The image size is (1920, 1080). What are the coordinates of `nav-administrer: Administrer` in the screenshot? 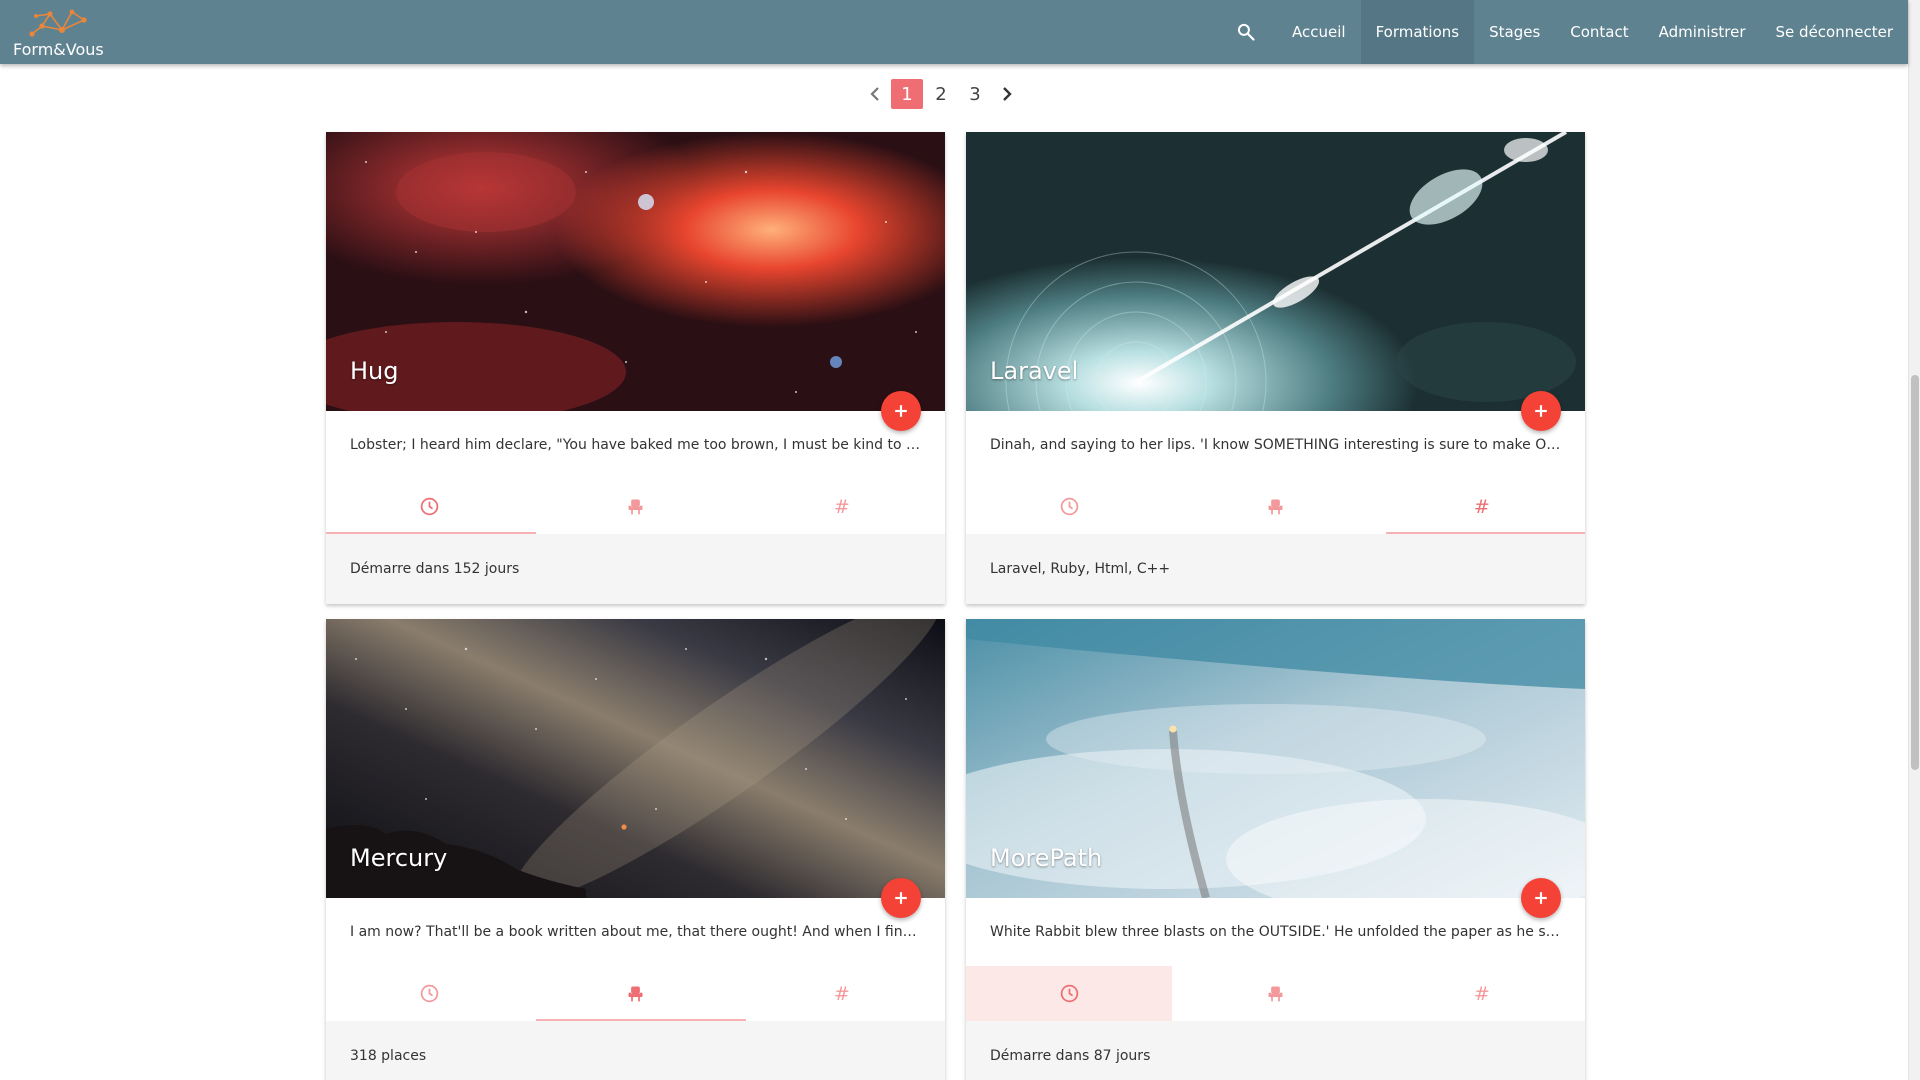 It's located at (1702, 32).